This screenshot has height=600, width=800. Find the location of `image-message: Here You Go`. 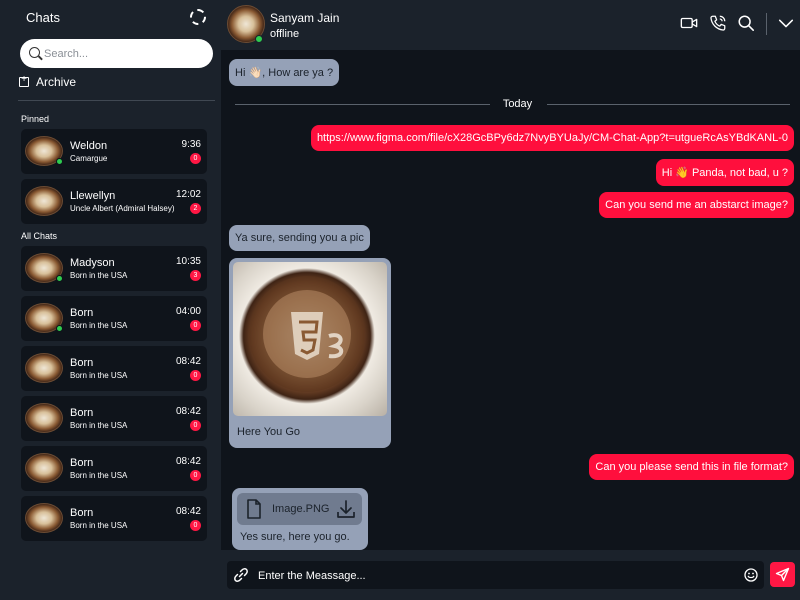

image-message: Here You Go is located at coordinates (310, 353).